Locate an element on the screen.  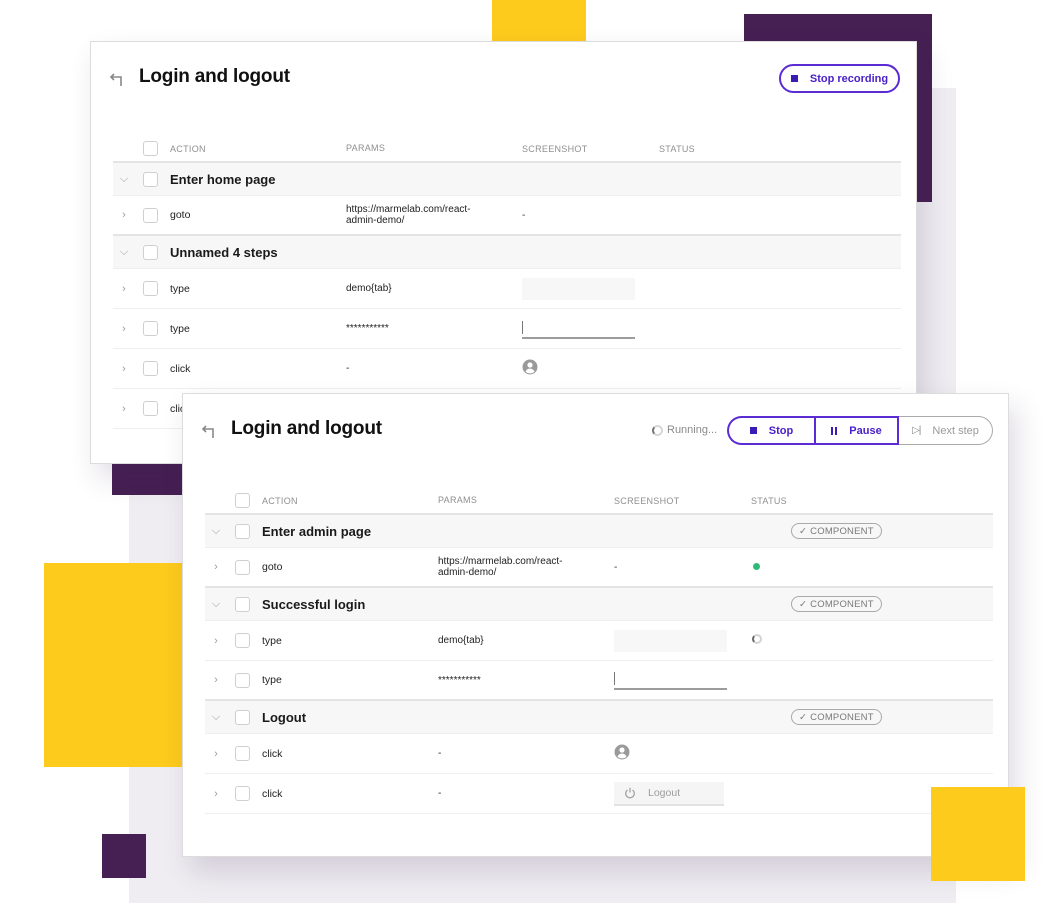
step-params: https://marmelab.com/react-admin-demo/ is located at coordinates (500, 567).